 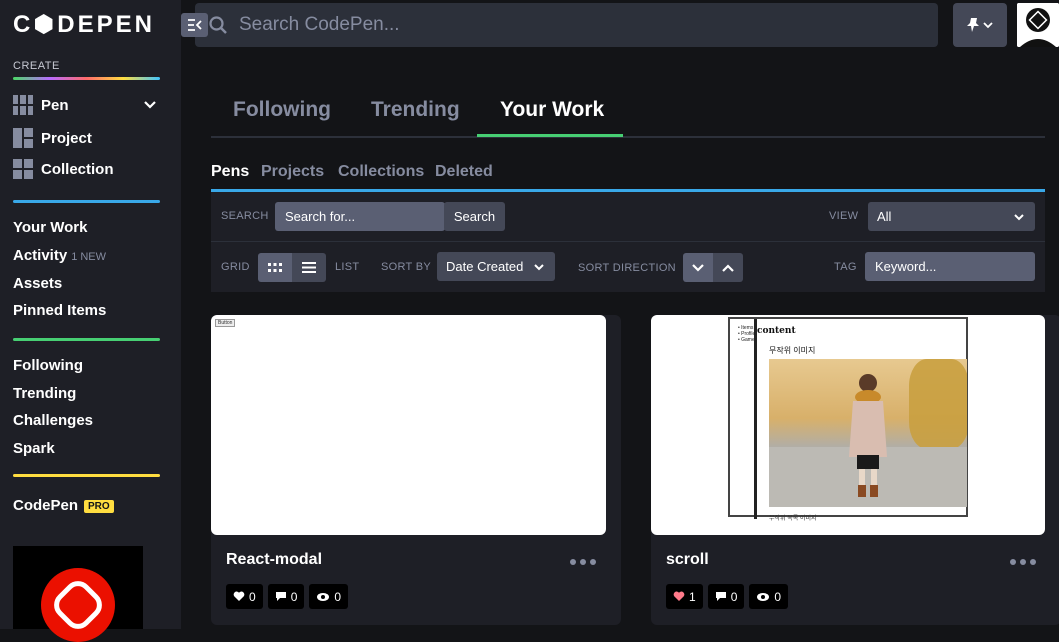 What do you see at coordinates (37, 283) in the screenshot?
I see `nav-assets: Assets` at bounding box center [37, 283].